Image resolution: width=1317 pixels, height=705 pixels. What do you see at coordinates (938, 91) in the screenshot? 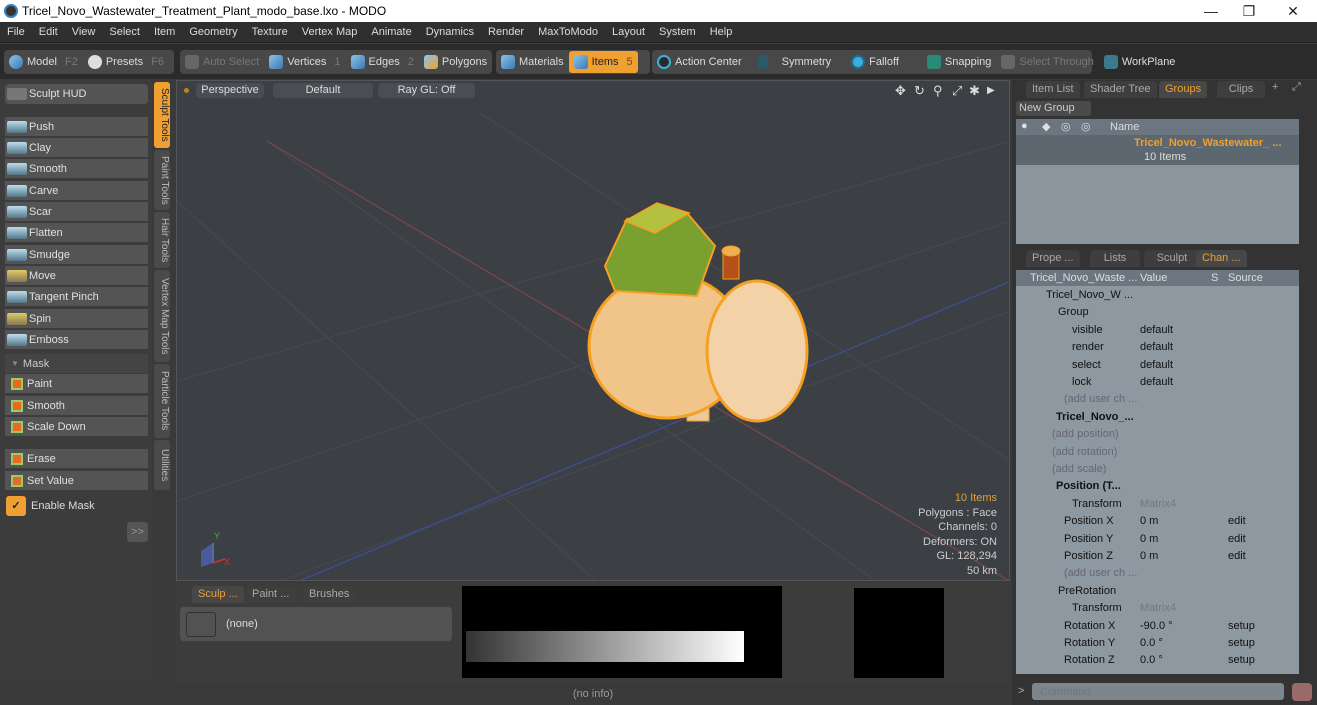
I see `zoom-icon: ⚲` at bounding box center [938, 91].